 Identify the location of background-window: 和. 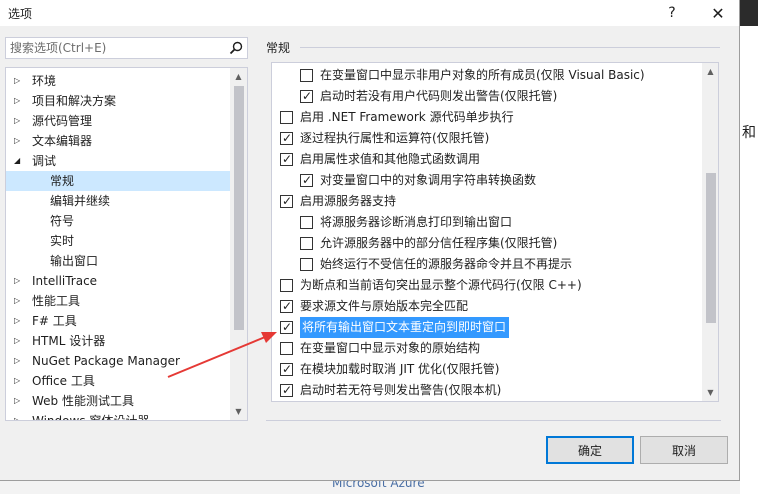
(749, 247).